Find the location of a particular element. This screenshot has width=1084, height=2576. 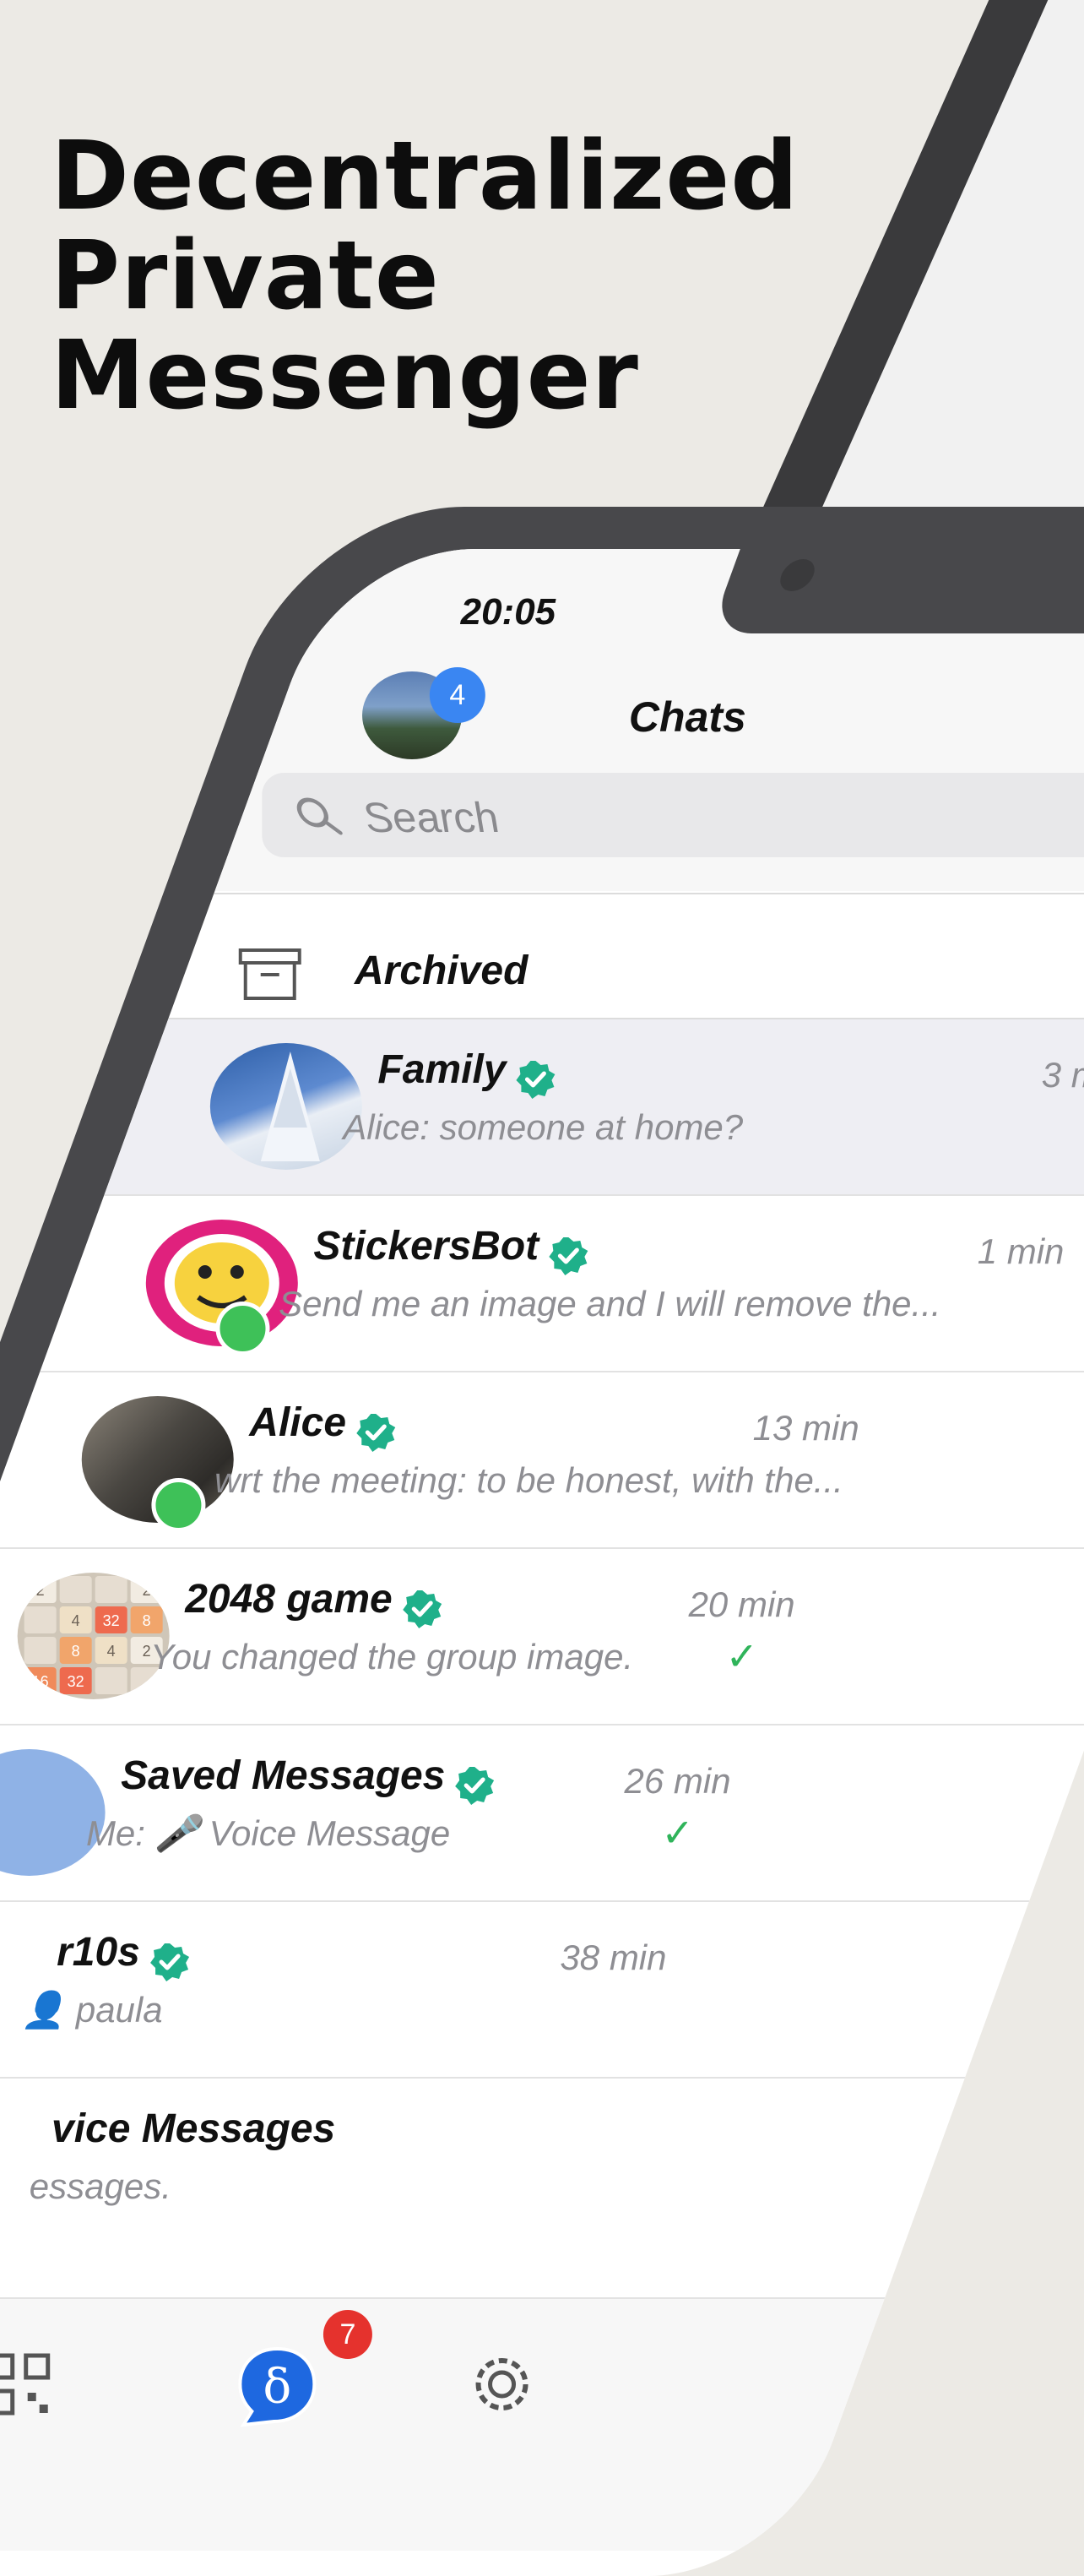

svg-text: 16 is located at coordinates (40, 1681).